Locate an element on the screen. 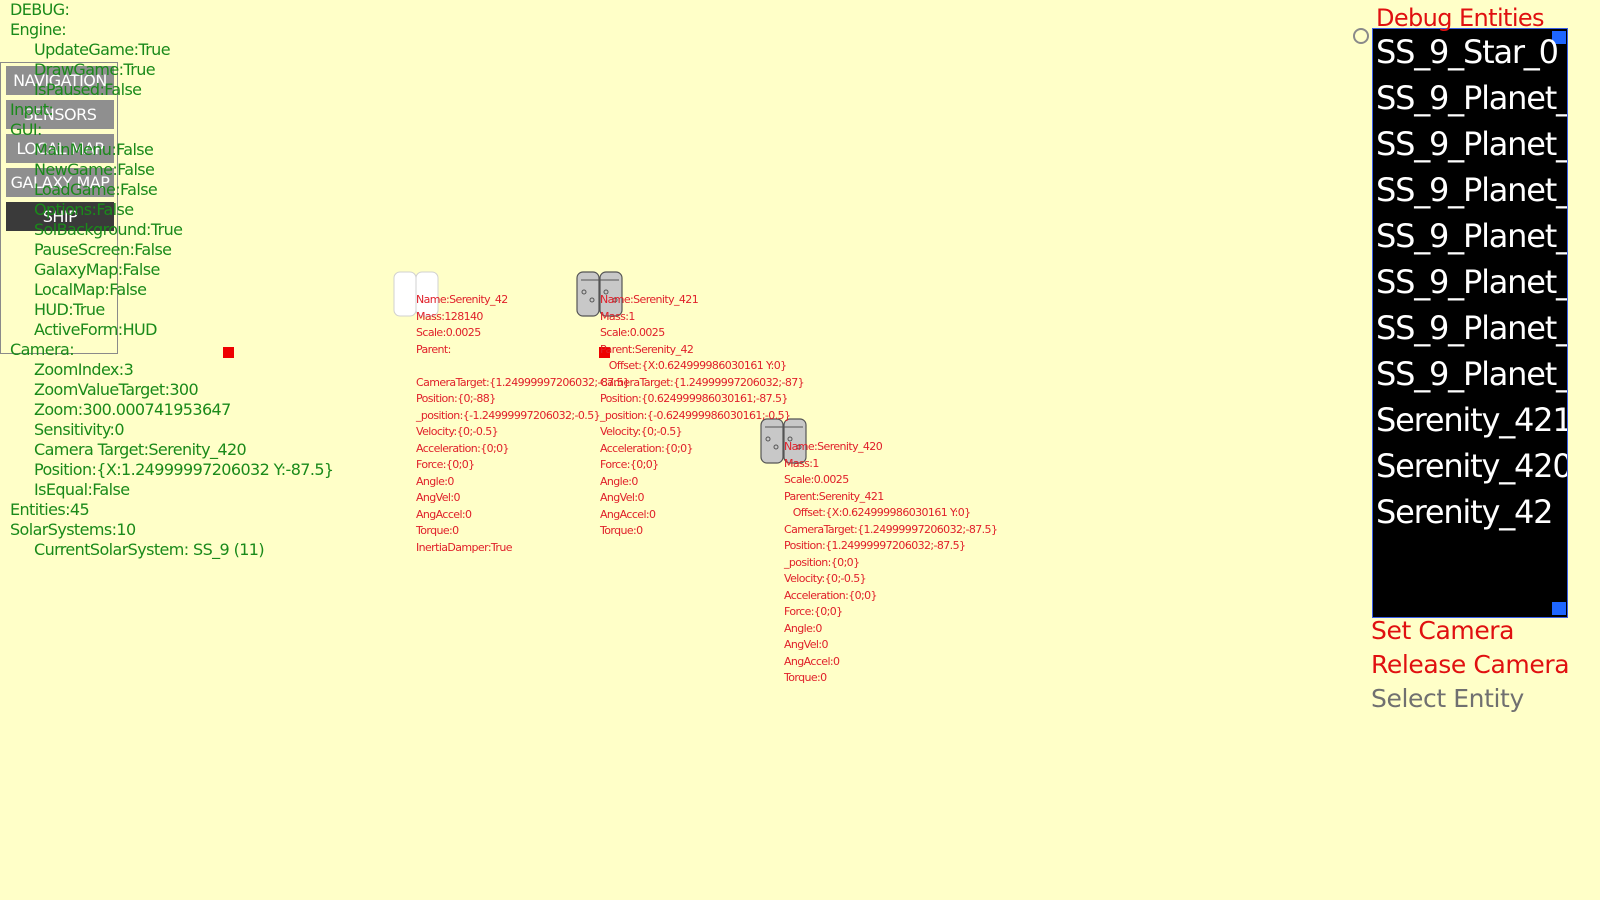  ship-info-line: _position:{-1.24999997206032;-0.5} is located at coordinates (508, 415).